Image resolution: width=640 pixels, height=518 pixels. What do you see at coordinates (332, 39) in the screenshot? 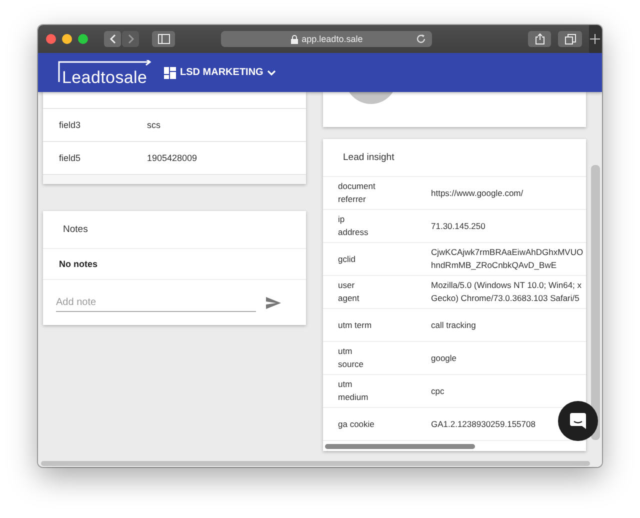
I see `url-text: app.leadto.sale` at bounding box center [332, 39].